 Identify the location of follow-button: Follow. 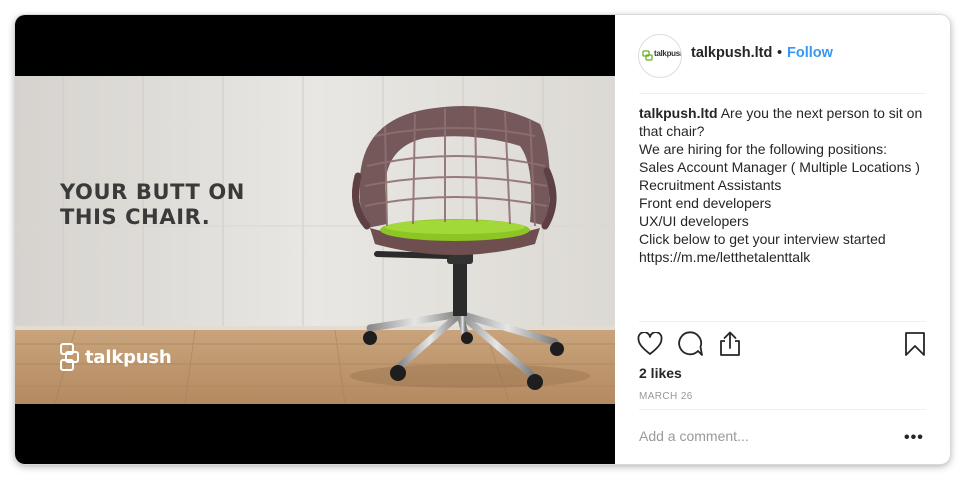
(810, 53).